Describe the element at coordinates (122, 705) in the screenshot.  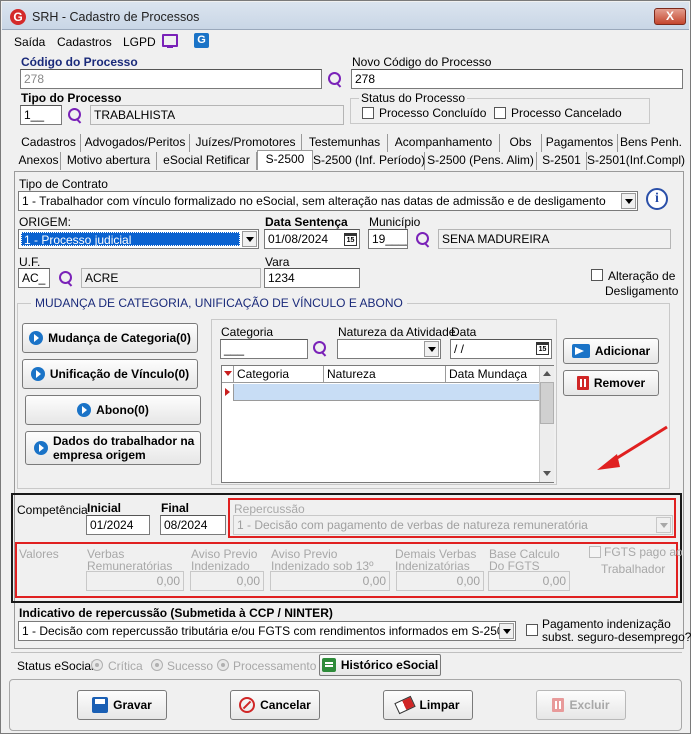
I see `gravar-button: Gravar` at that location.